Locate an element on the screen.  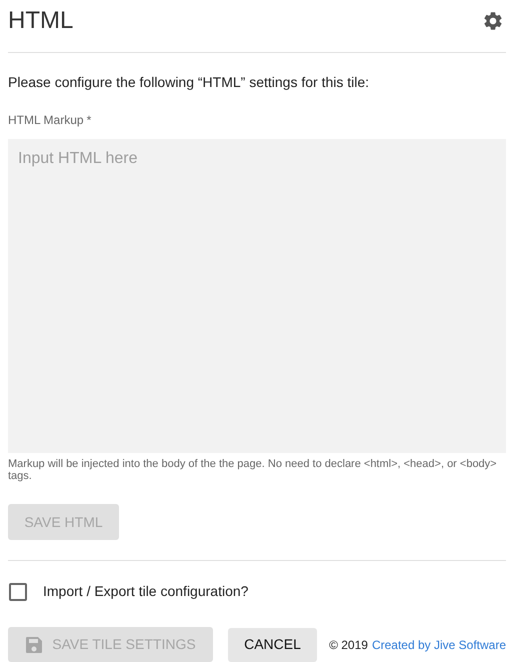
required-mark: * is located at coordinates (89, 120).